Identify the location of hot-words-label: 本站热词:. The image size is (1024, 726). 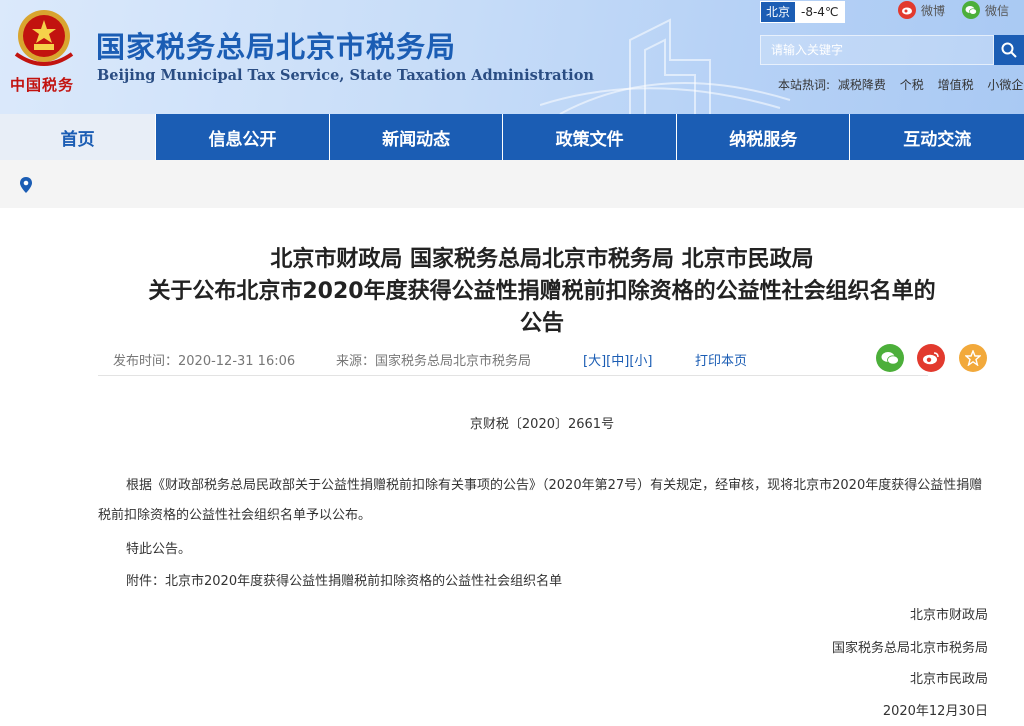
(804, 85).